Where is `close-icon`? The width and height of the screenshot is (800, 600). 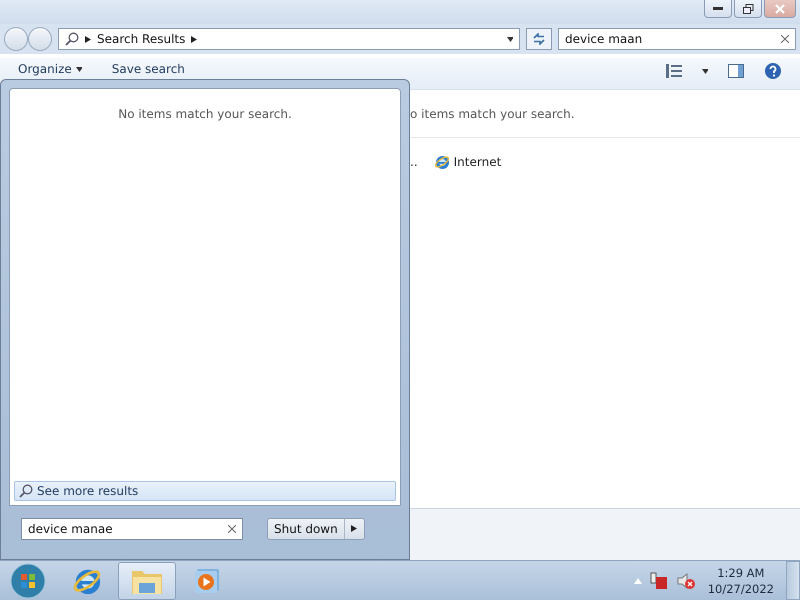 close-icon is located at coordinates (780, 9).